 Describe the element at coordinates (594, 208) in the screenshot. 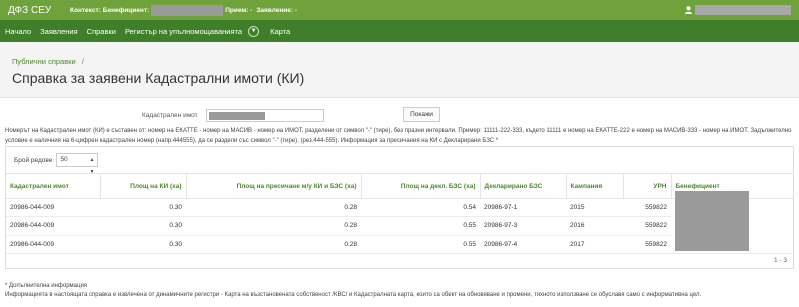

I see `cell-campaign: 2015` at that location.